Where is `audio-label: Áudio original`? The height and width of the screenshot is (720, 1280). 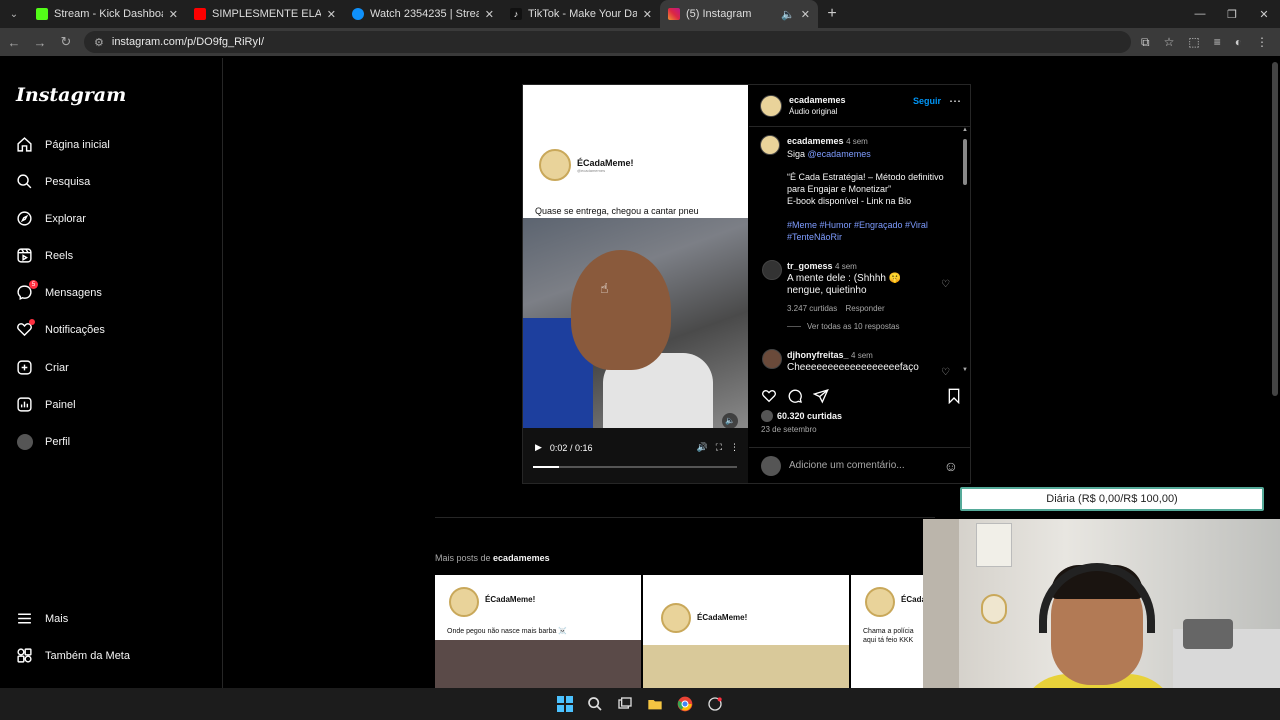 audio-label: Áudio original is located at coordinates (817, 111).